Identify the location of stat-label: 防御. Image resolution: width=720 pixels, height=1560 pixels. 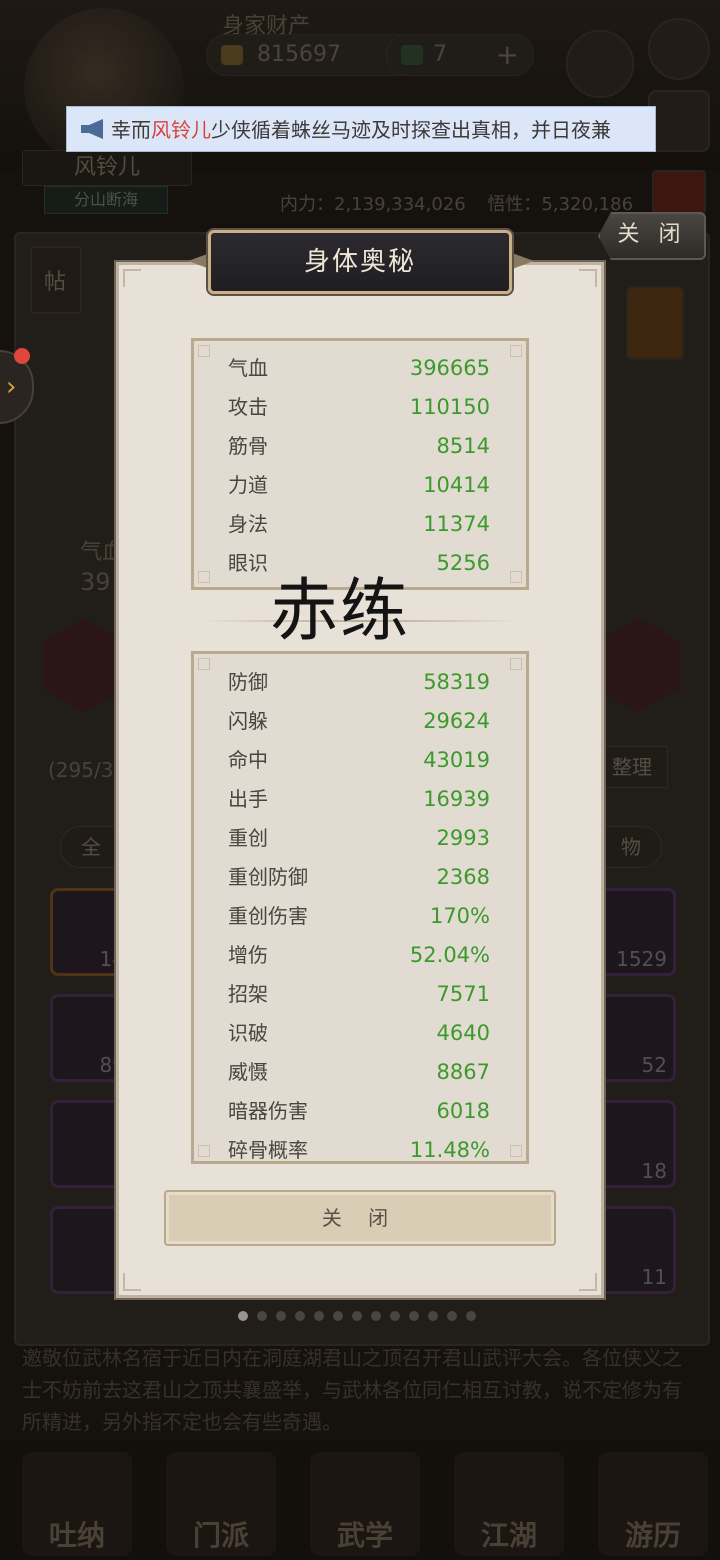
(248, 682).